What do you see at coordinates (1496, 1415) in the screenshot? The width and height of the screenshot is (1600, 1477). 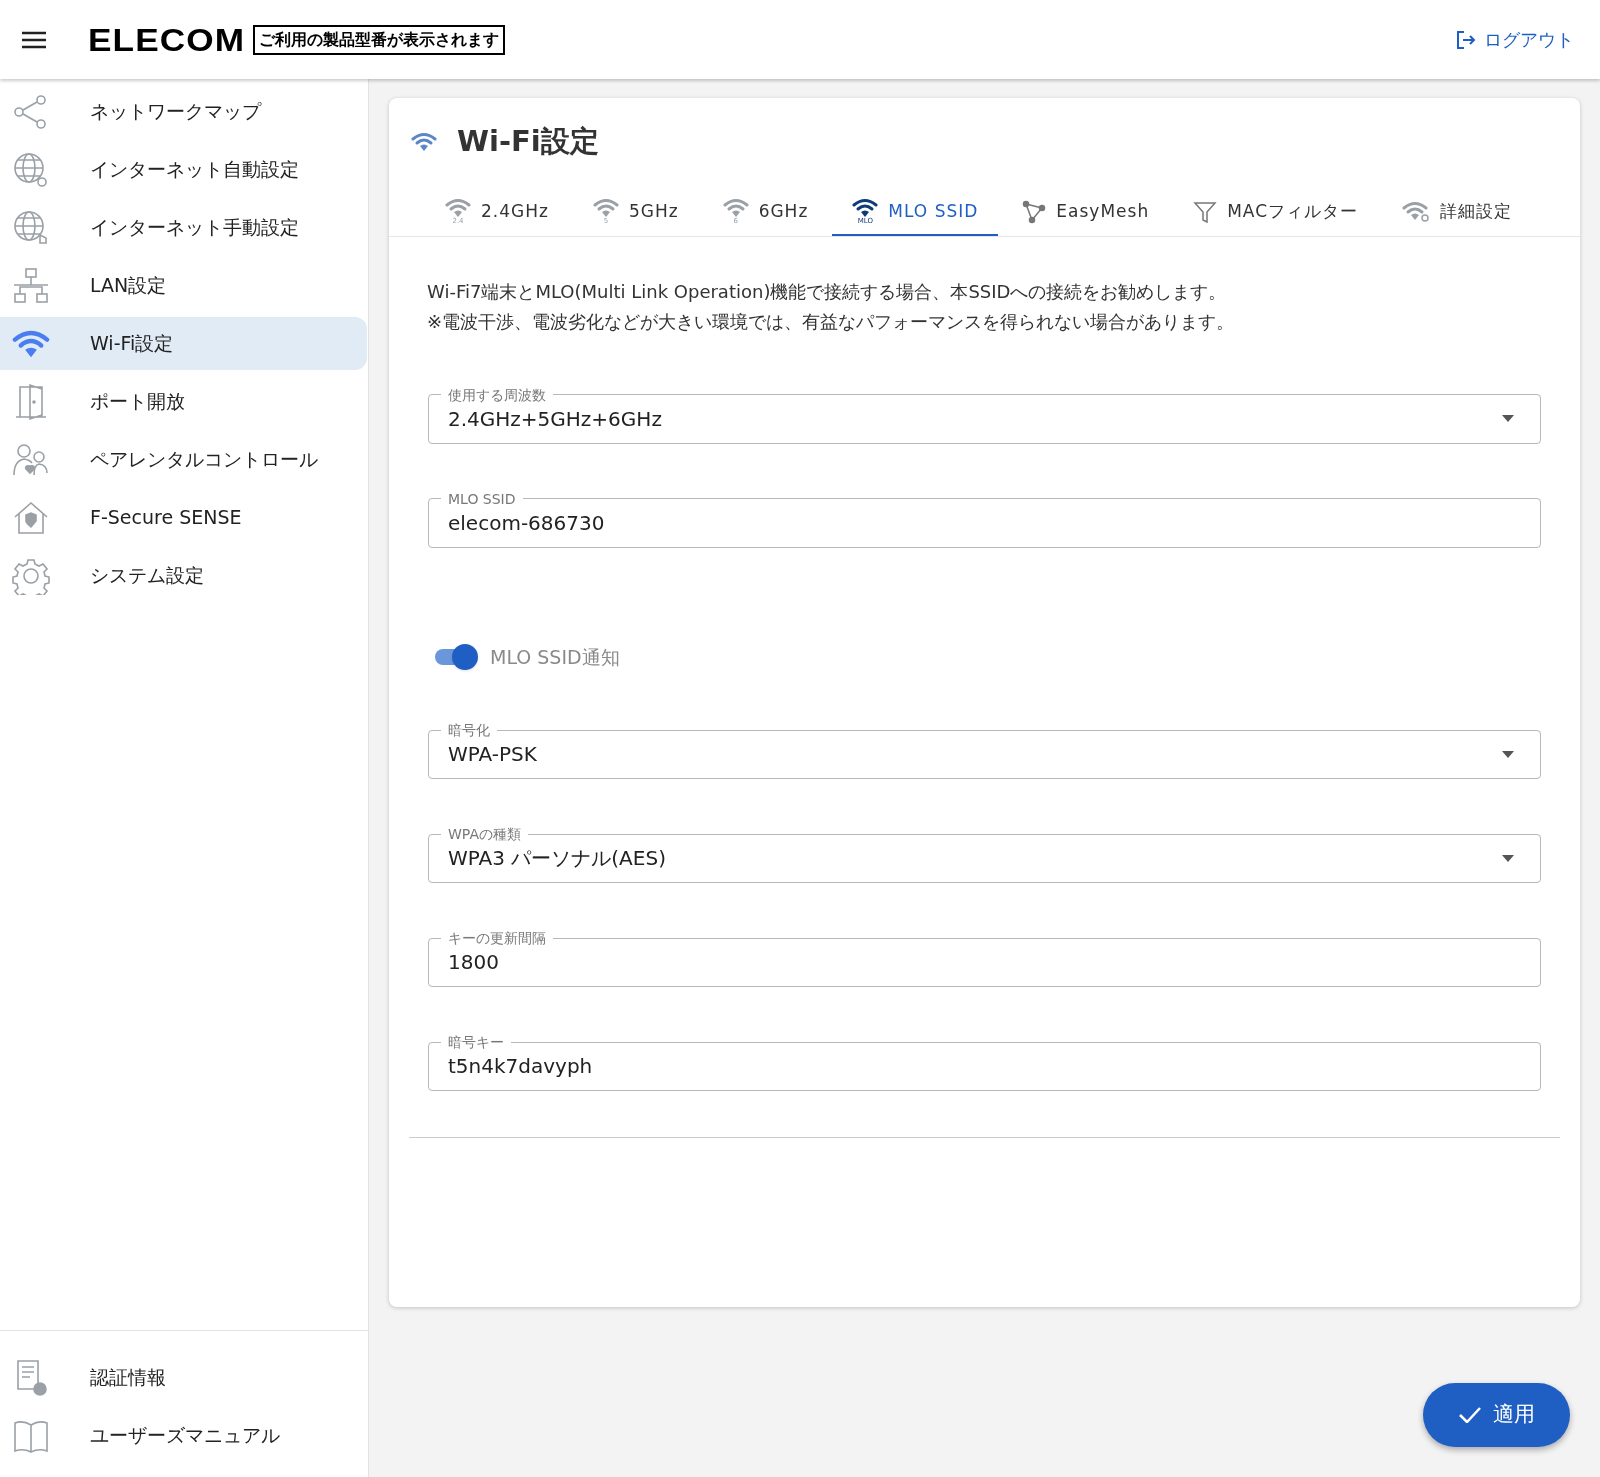 I see `apply-button: 適用` at bounding box center [1496, 1415].